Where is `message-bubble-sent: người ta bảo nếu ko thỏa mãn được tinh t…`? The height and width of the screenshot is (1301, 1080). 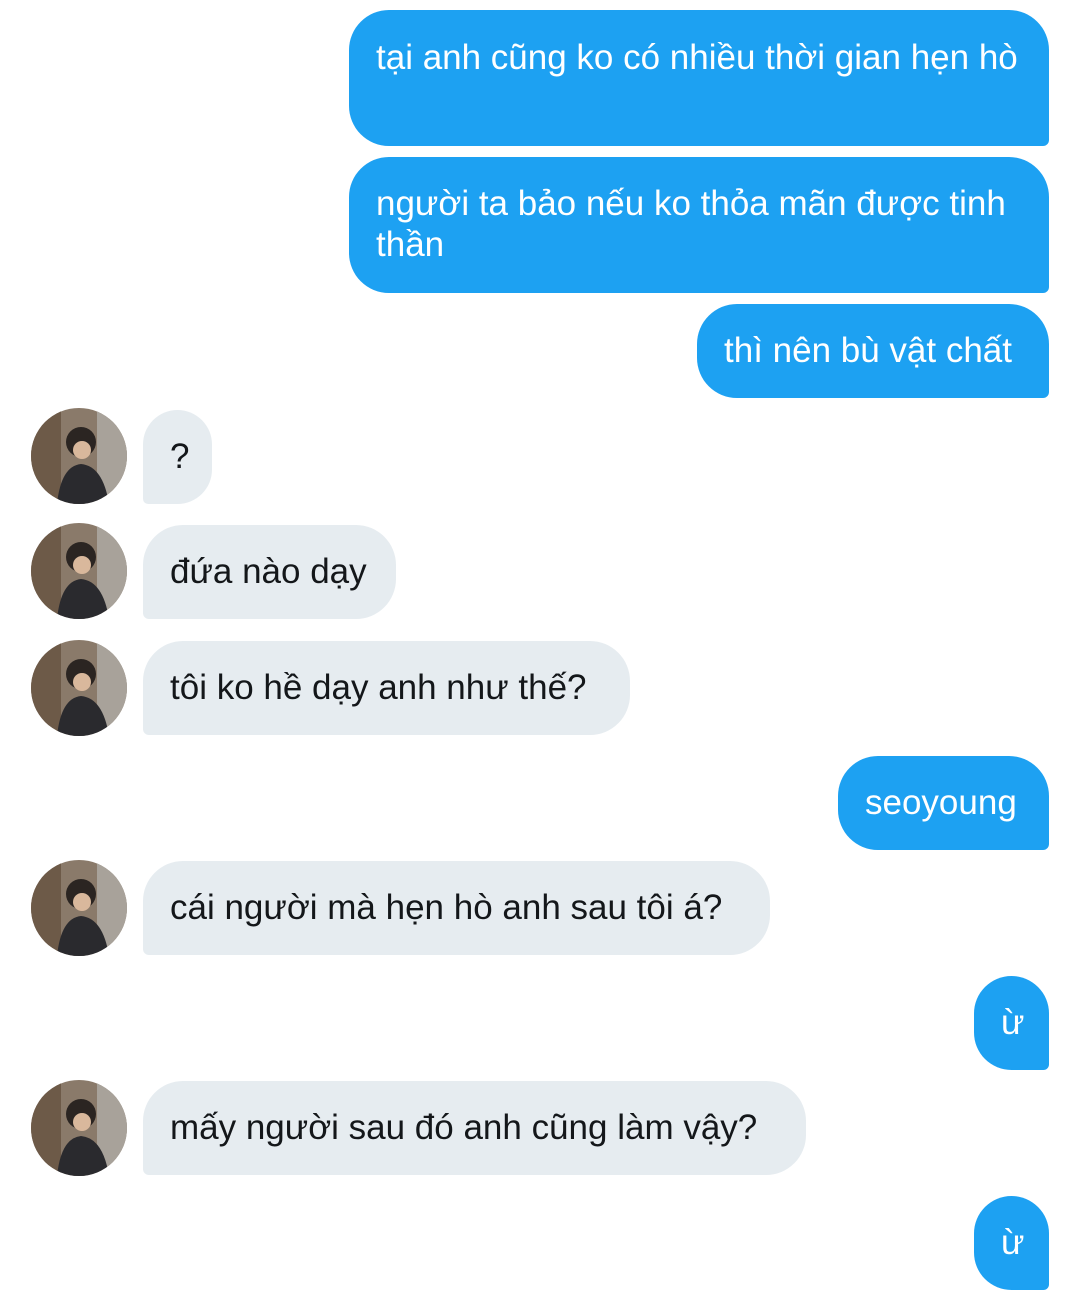 message-bubble-sent: người ta bảo nếu ko thỏa mãn được tinh t… is located at coordinates (699, 225).